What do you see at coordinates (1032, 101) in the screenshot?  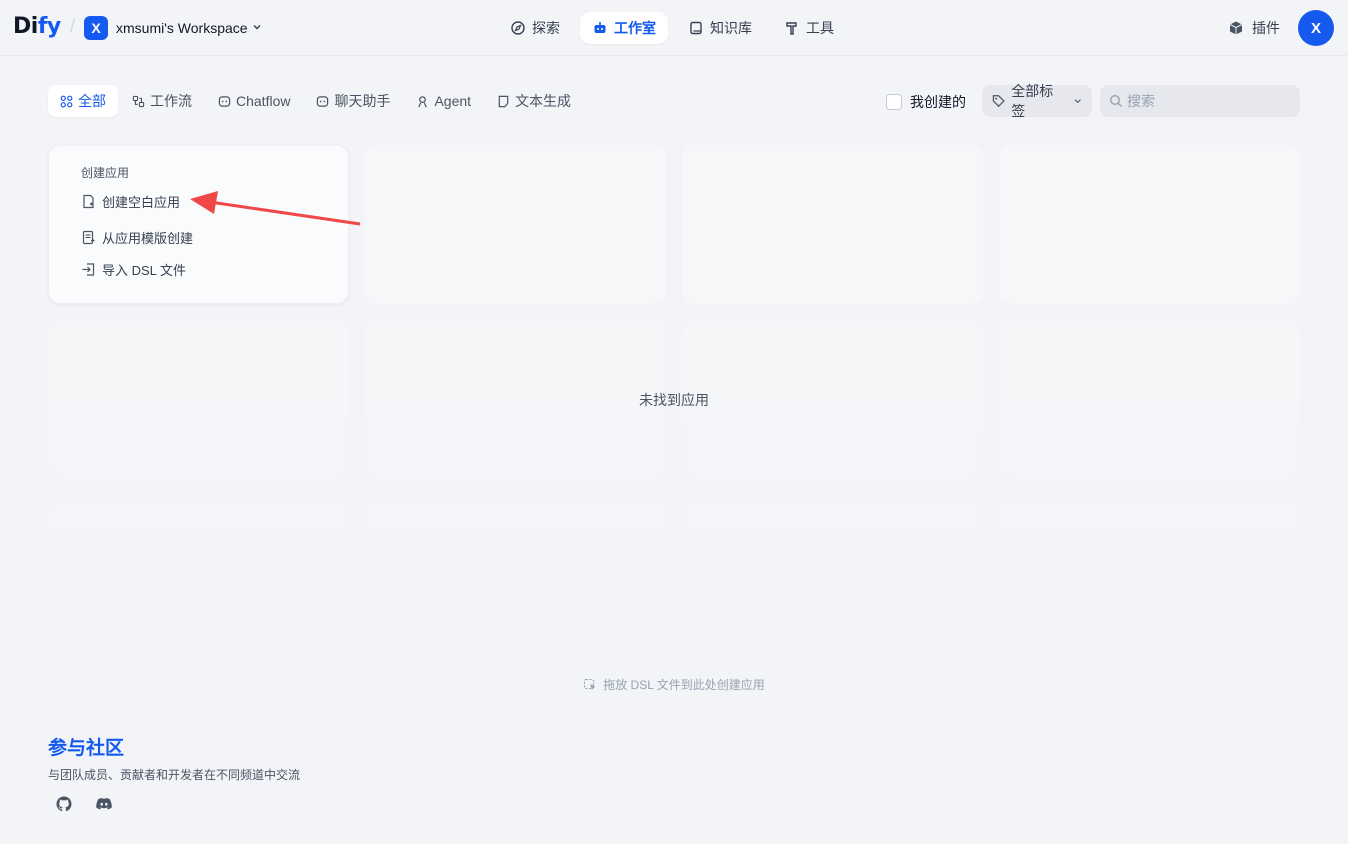 I see `tag-filter-label: 全部标签` at bounding box center [1032, 101].